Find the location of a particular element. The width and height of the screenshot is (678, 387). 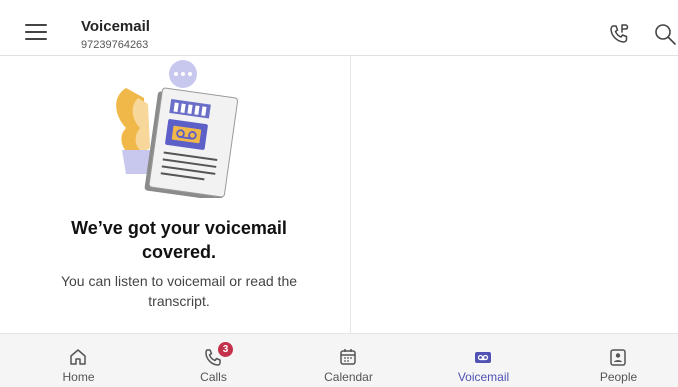

nav-calls: 3 Calls is located at coordinates (213, 360).